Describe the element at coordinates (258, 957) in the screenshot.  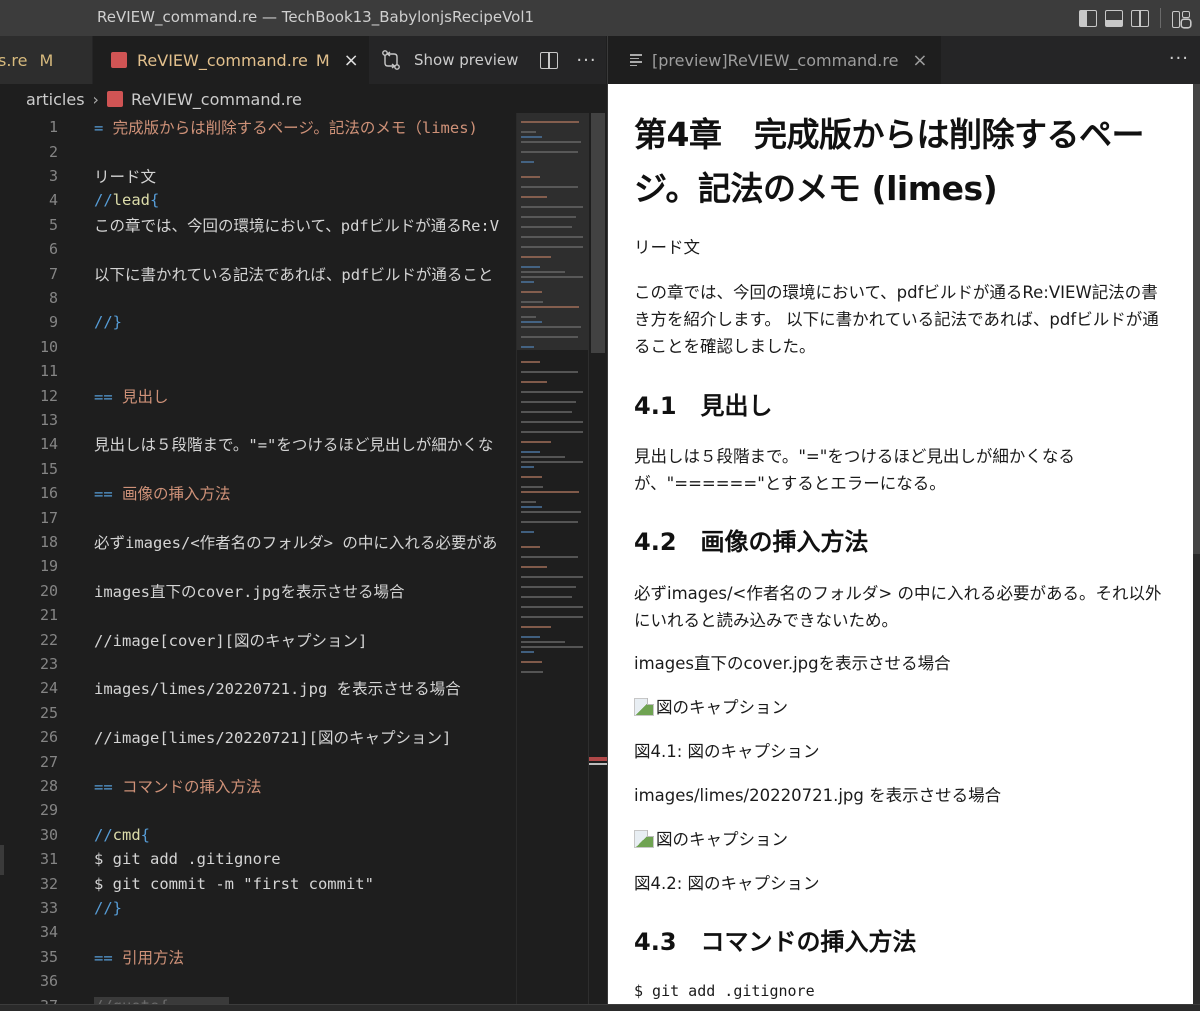
I see `code-line: 35 == 引用方法` at that location.